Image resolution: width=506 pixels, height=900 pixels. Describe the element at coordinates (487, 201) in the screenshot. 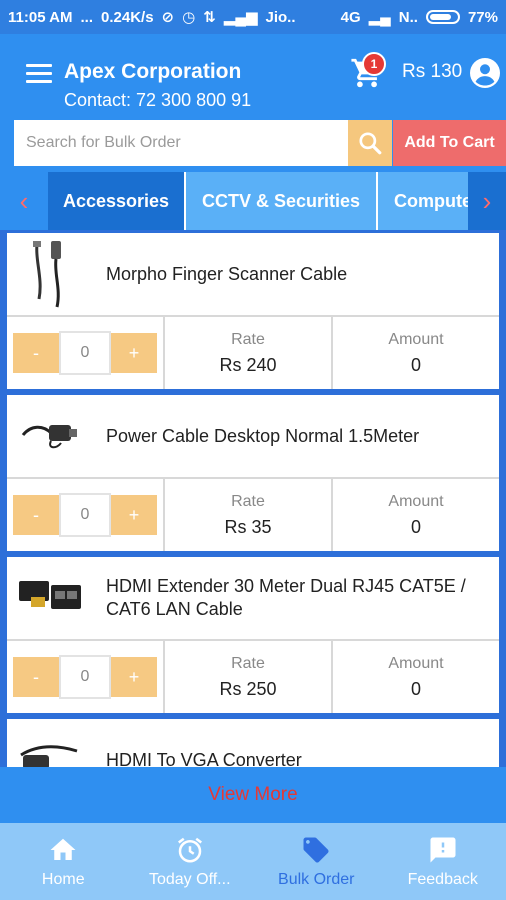

I see `tab-next-icon: ›` at that location.